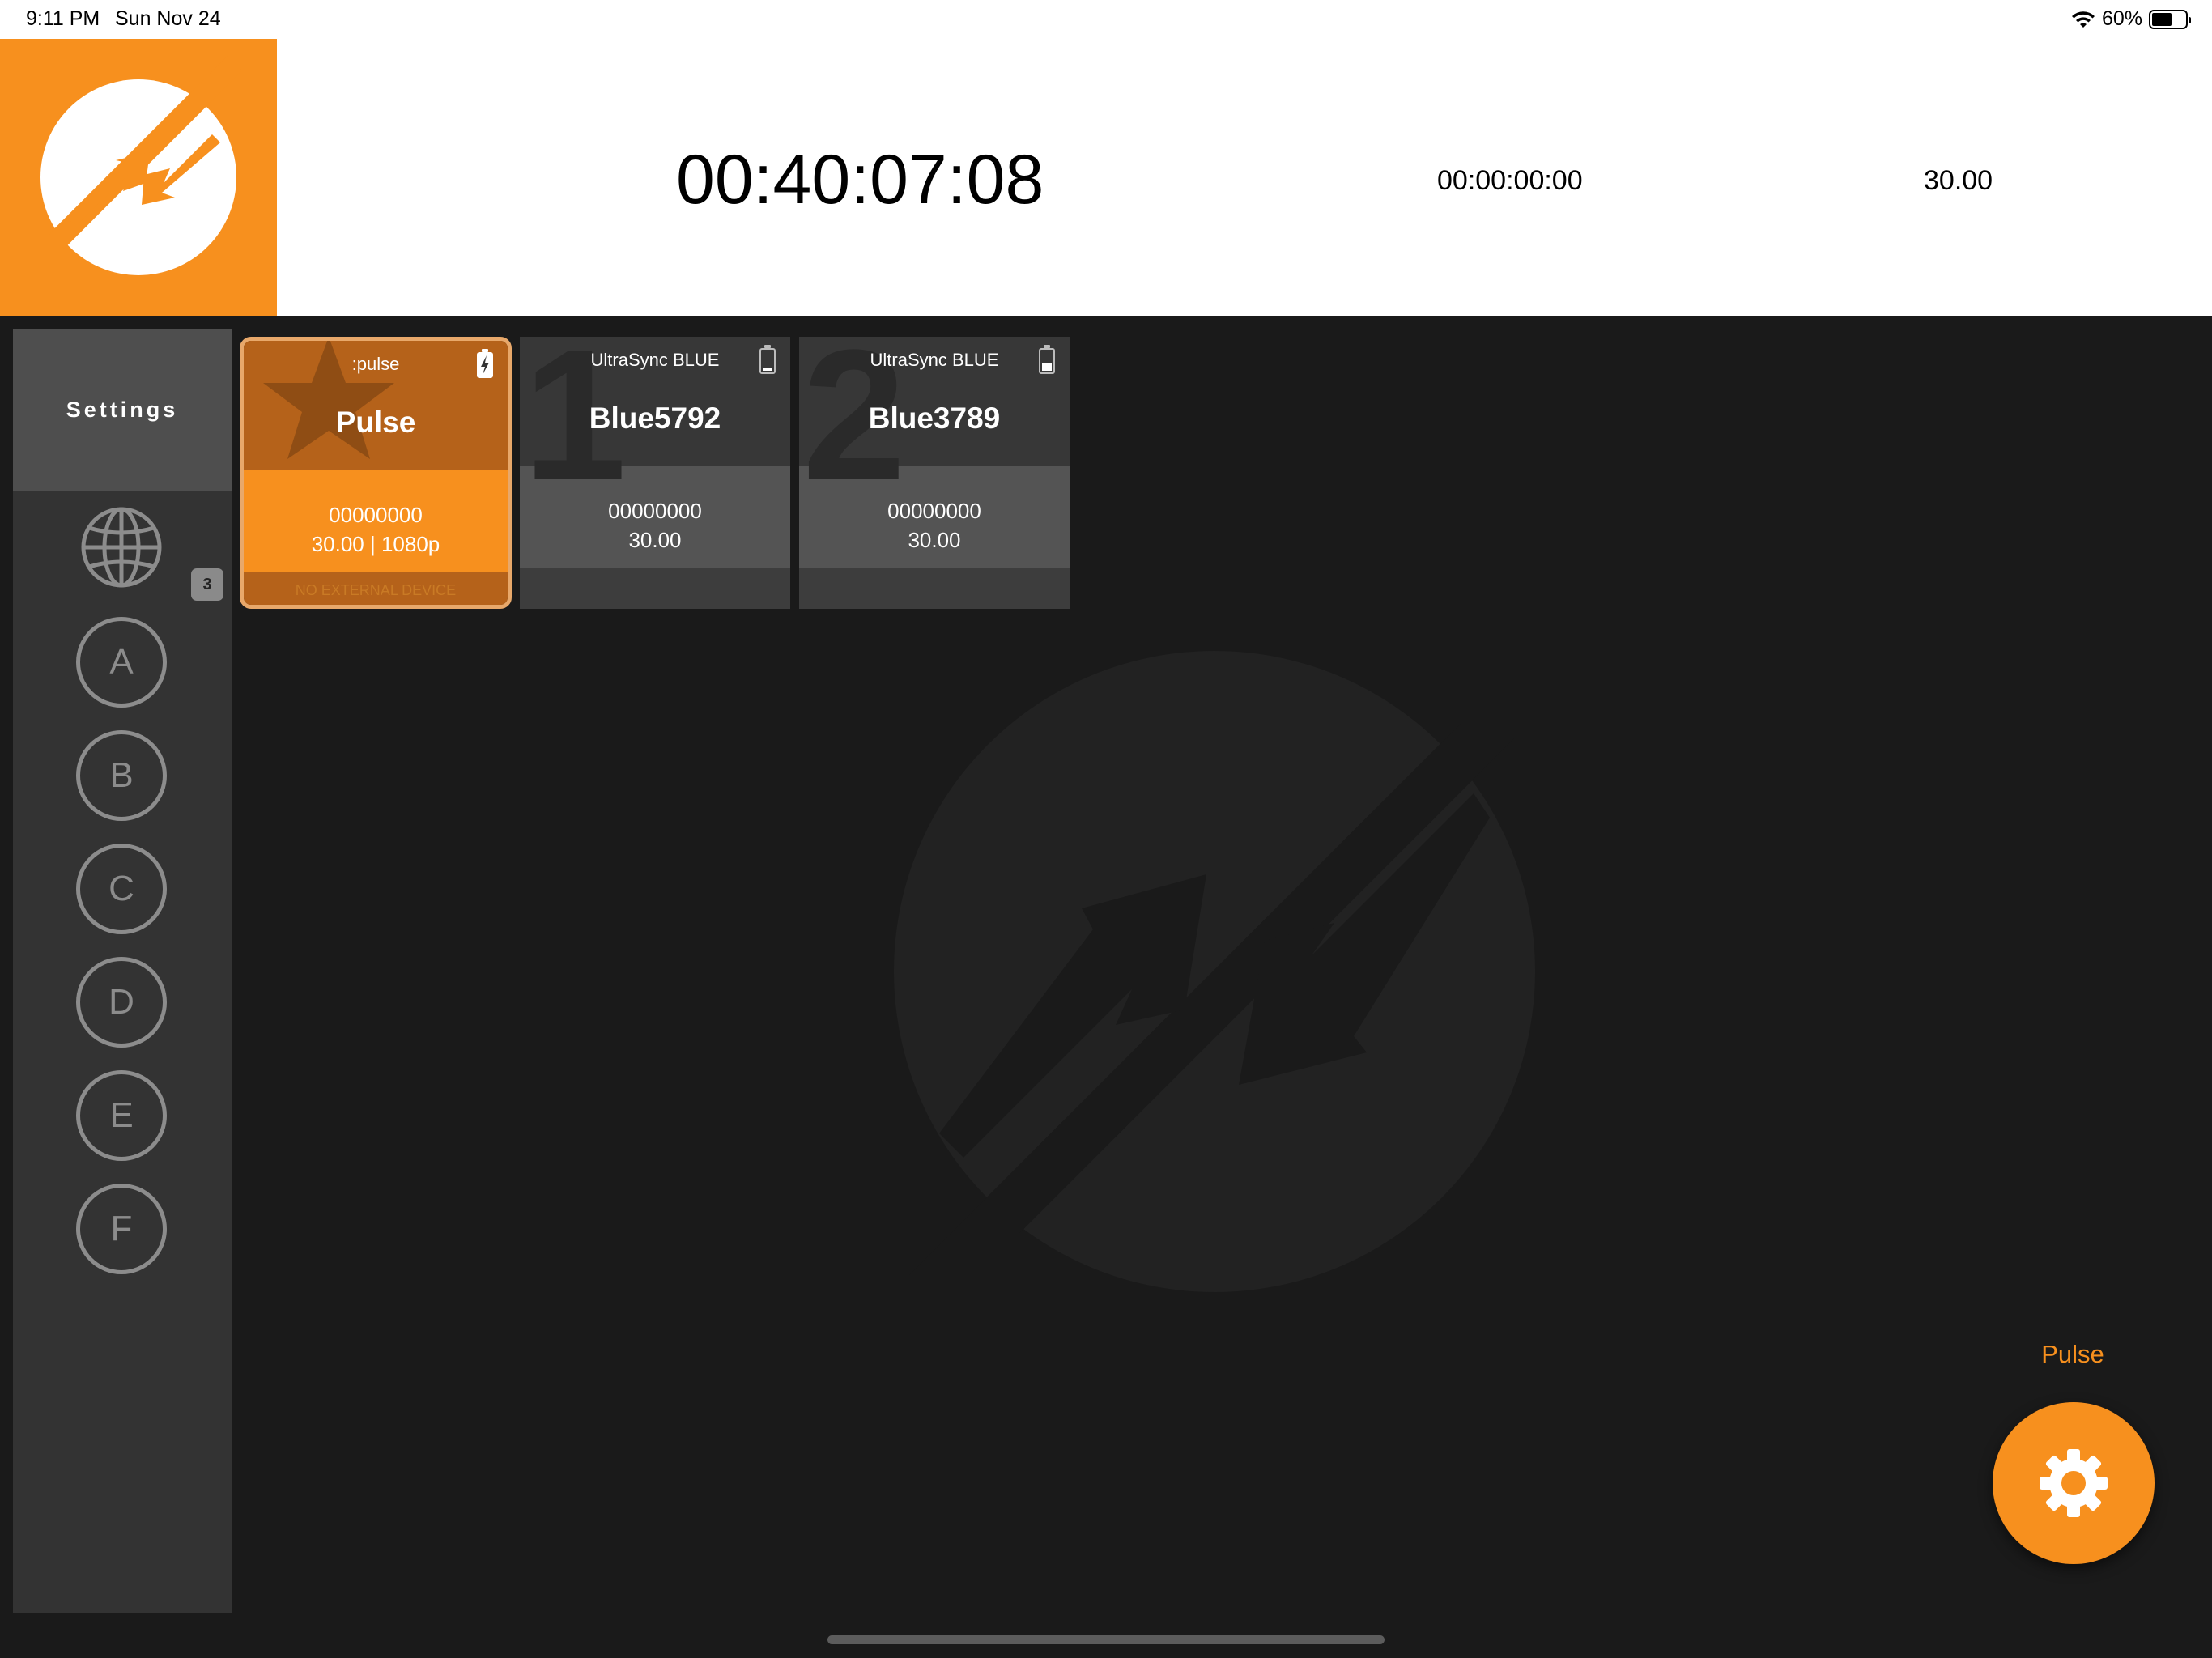  What do you see at coordinates (655, 473) in the screenshot?
I see `device-card-blue5792: 1 UltraSync BLUE Blue5792 00000000 30.00` at bounding box center [655, 473].